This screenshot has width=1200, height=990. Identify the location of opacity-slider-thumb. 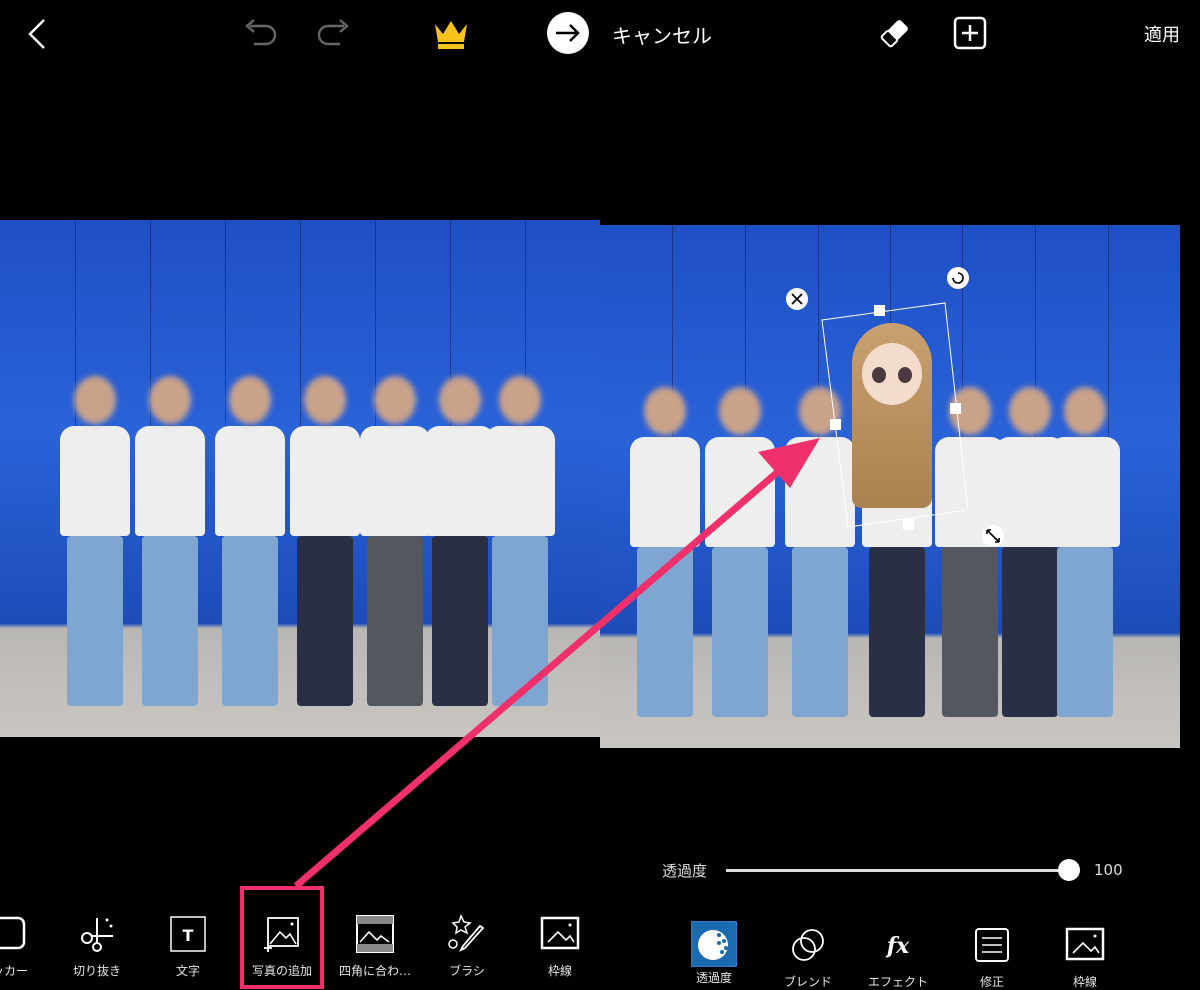
(1069, 870).